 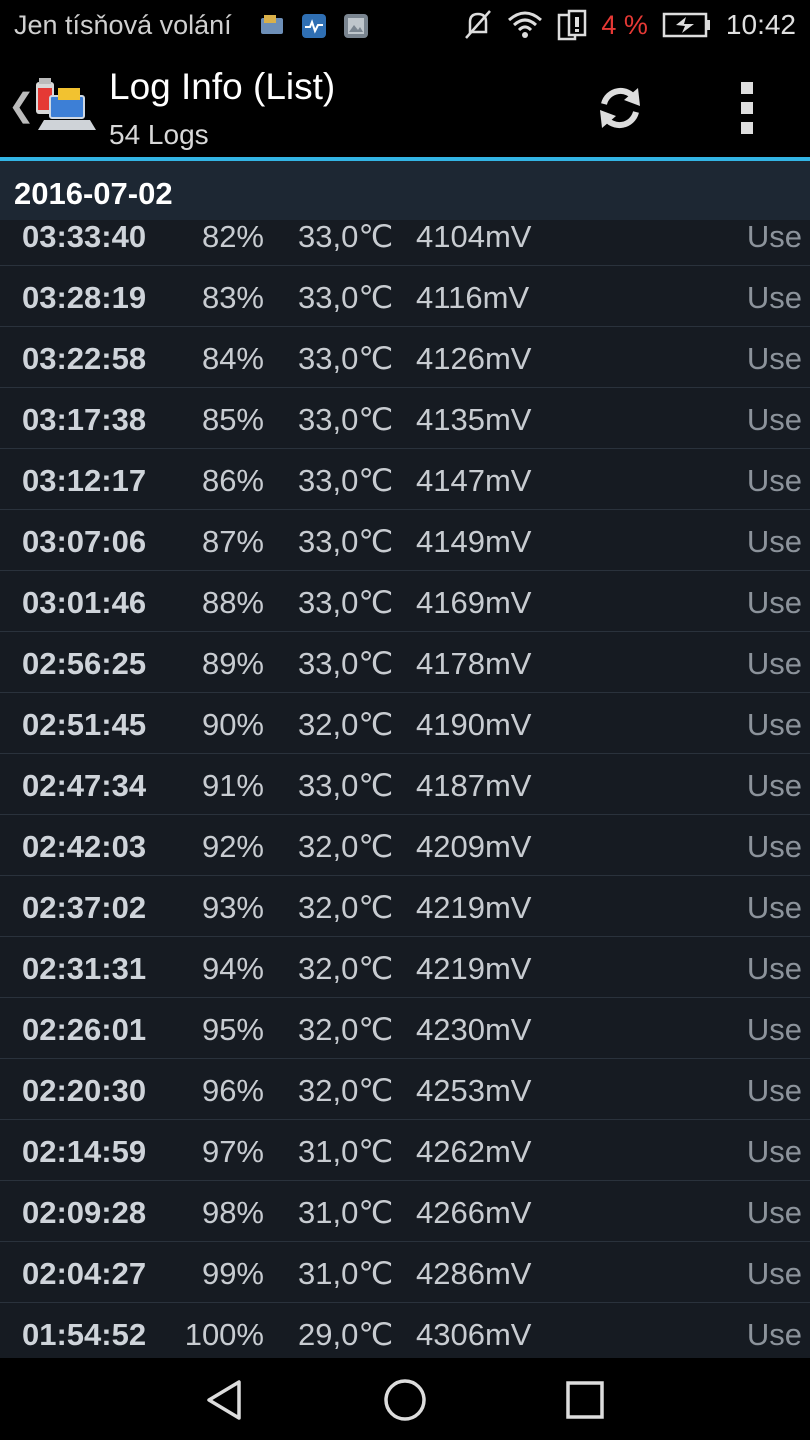 I want to click on log-time: 02:26:01, so click(x=84, y=1029).